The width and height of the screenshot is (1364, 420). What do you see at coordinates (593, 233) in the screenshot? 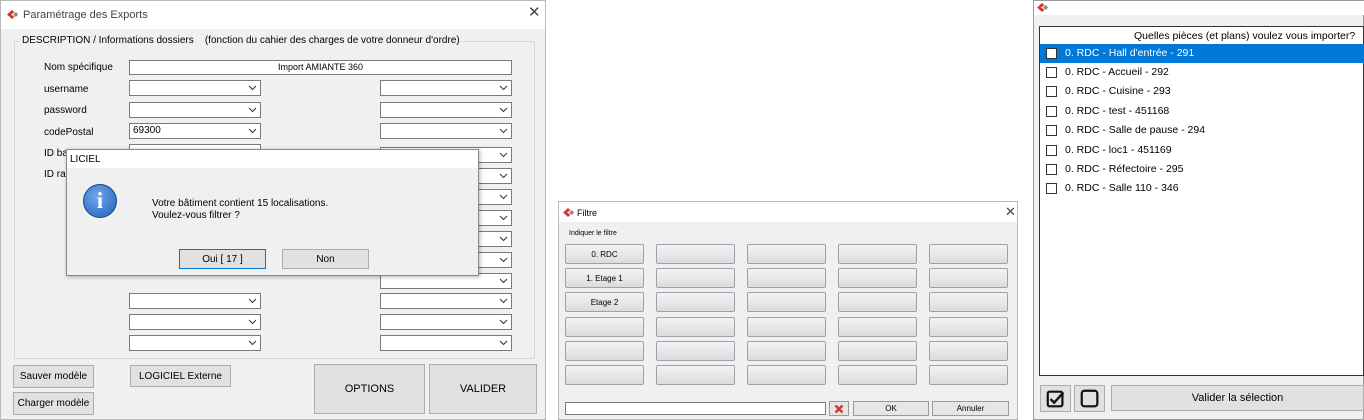
I see `filter-hint: Indiquer le filtre` at bounding box center [593, 233].